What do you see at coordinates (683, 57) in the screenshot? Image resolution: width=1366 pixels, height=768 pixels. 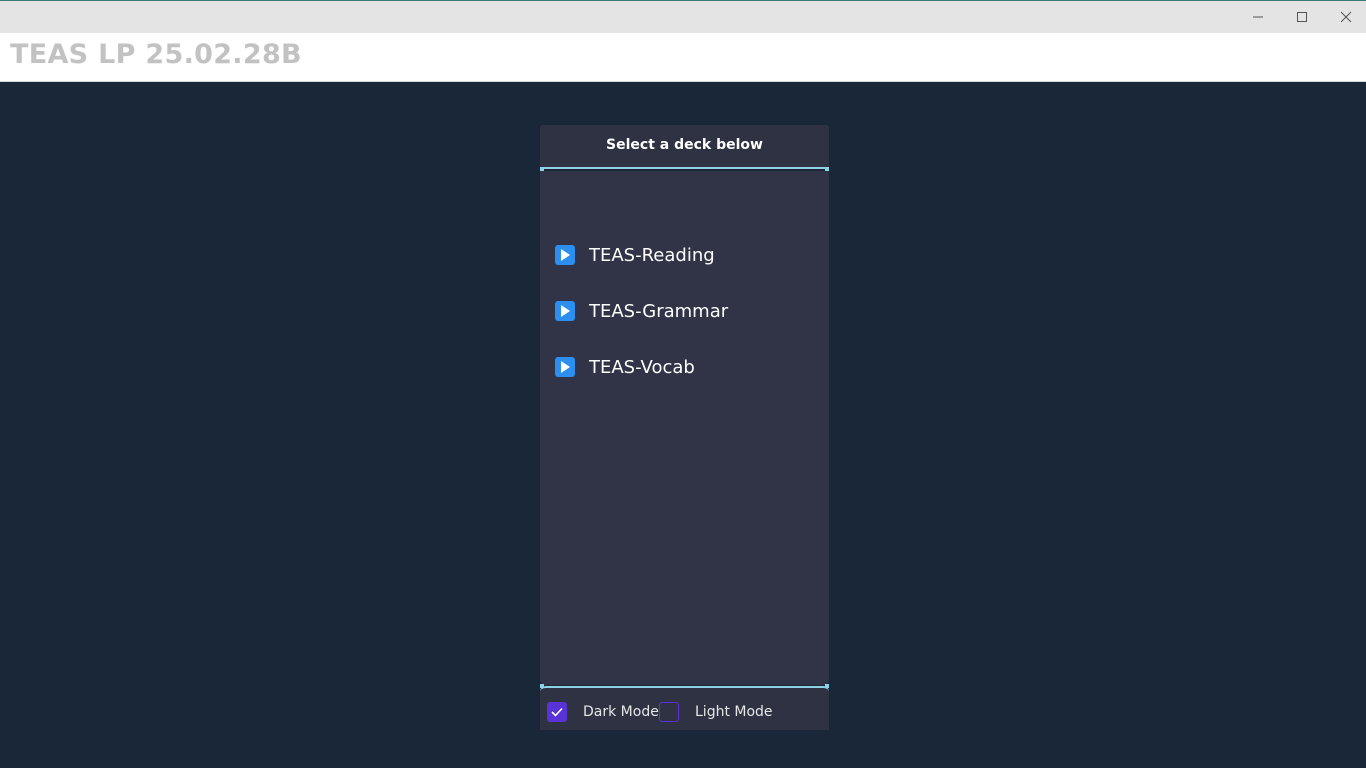 I see `app-header: TEAS LP 25.02.28B` at bounding box center [683, 57].